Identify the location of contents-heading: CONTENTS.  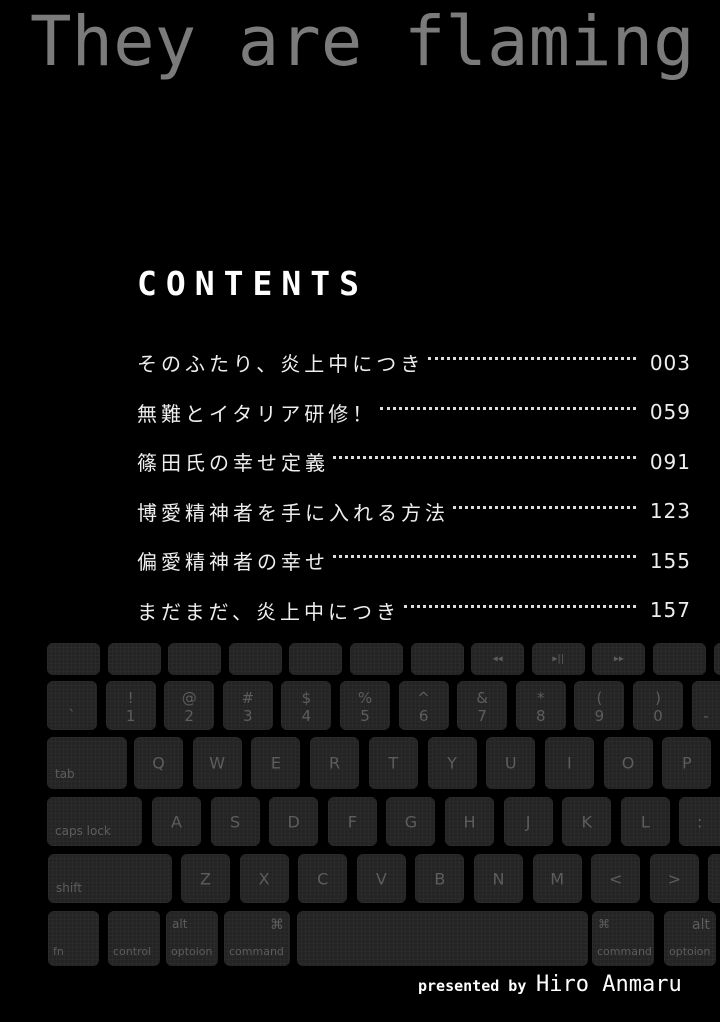
(252, 283).